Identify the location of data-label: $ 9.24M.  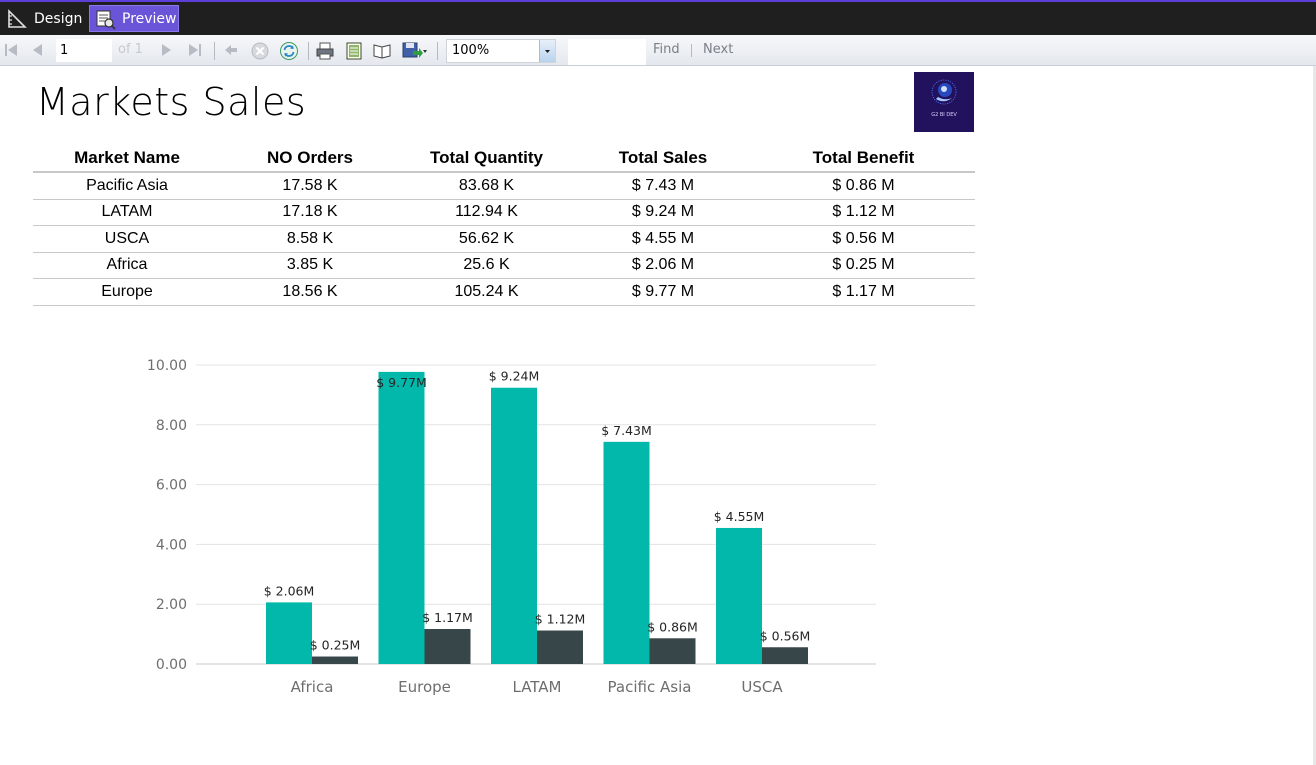
(514, 376).